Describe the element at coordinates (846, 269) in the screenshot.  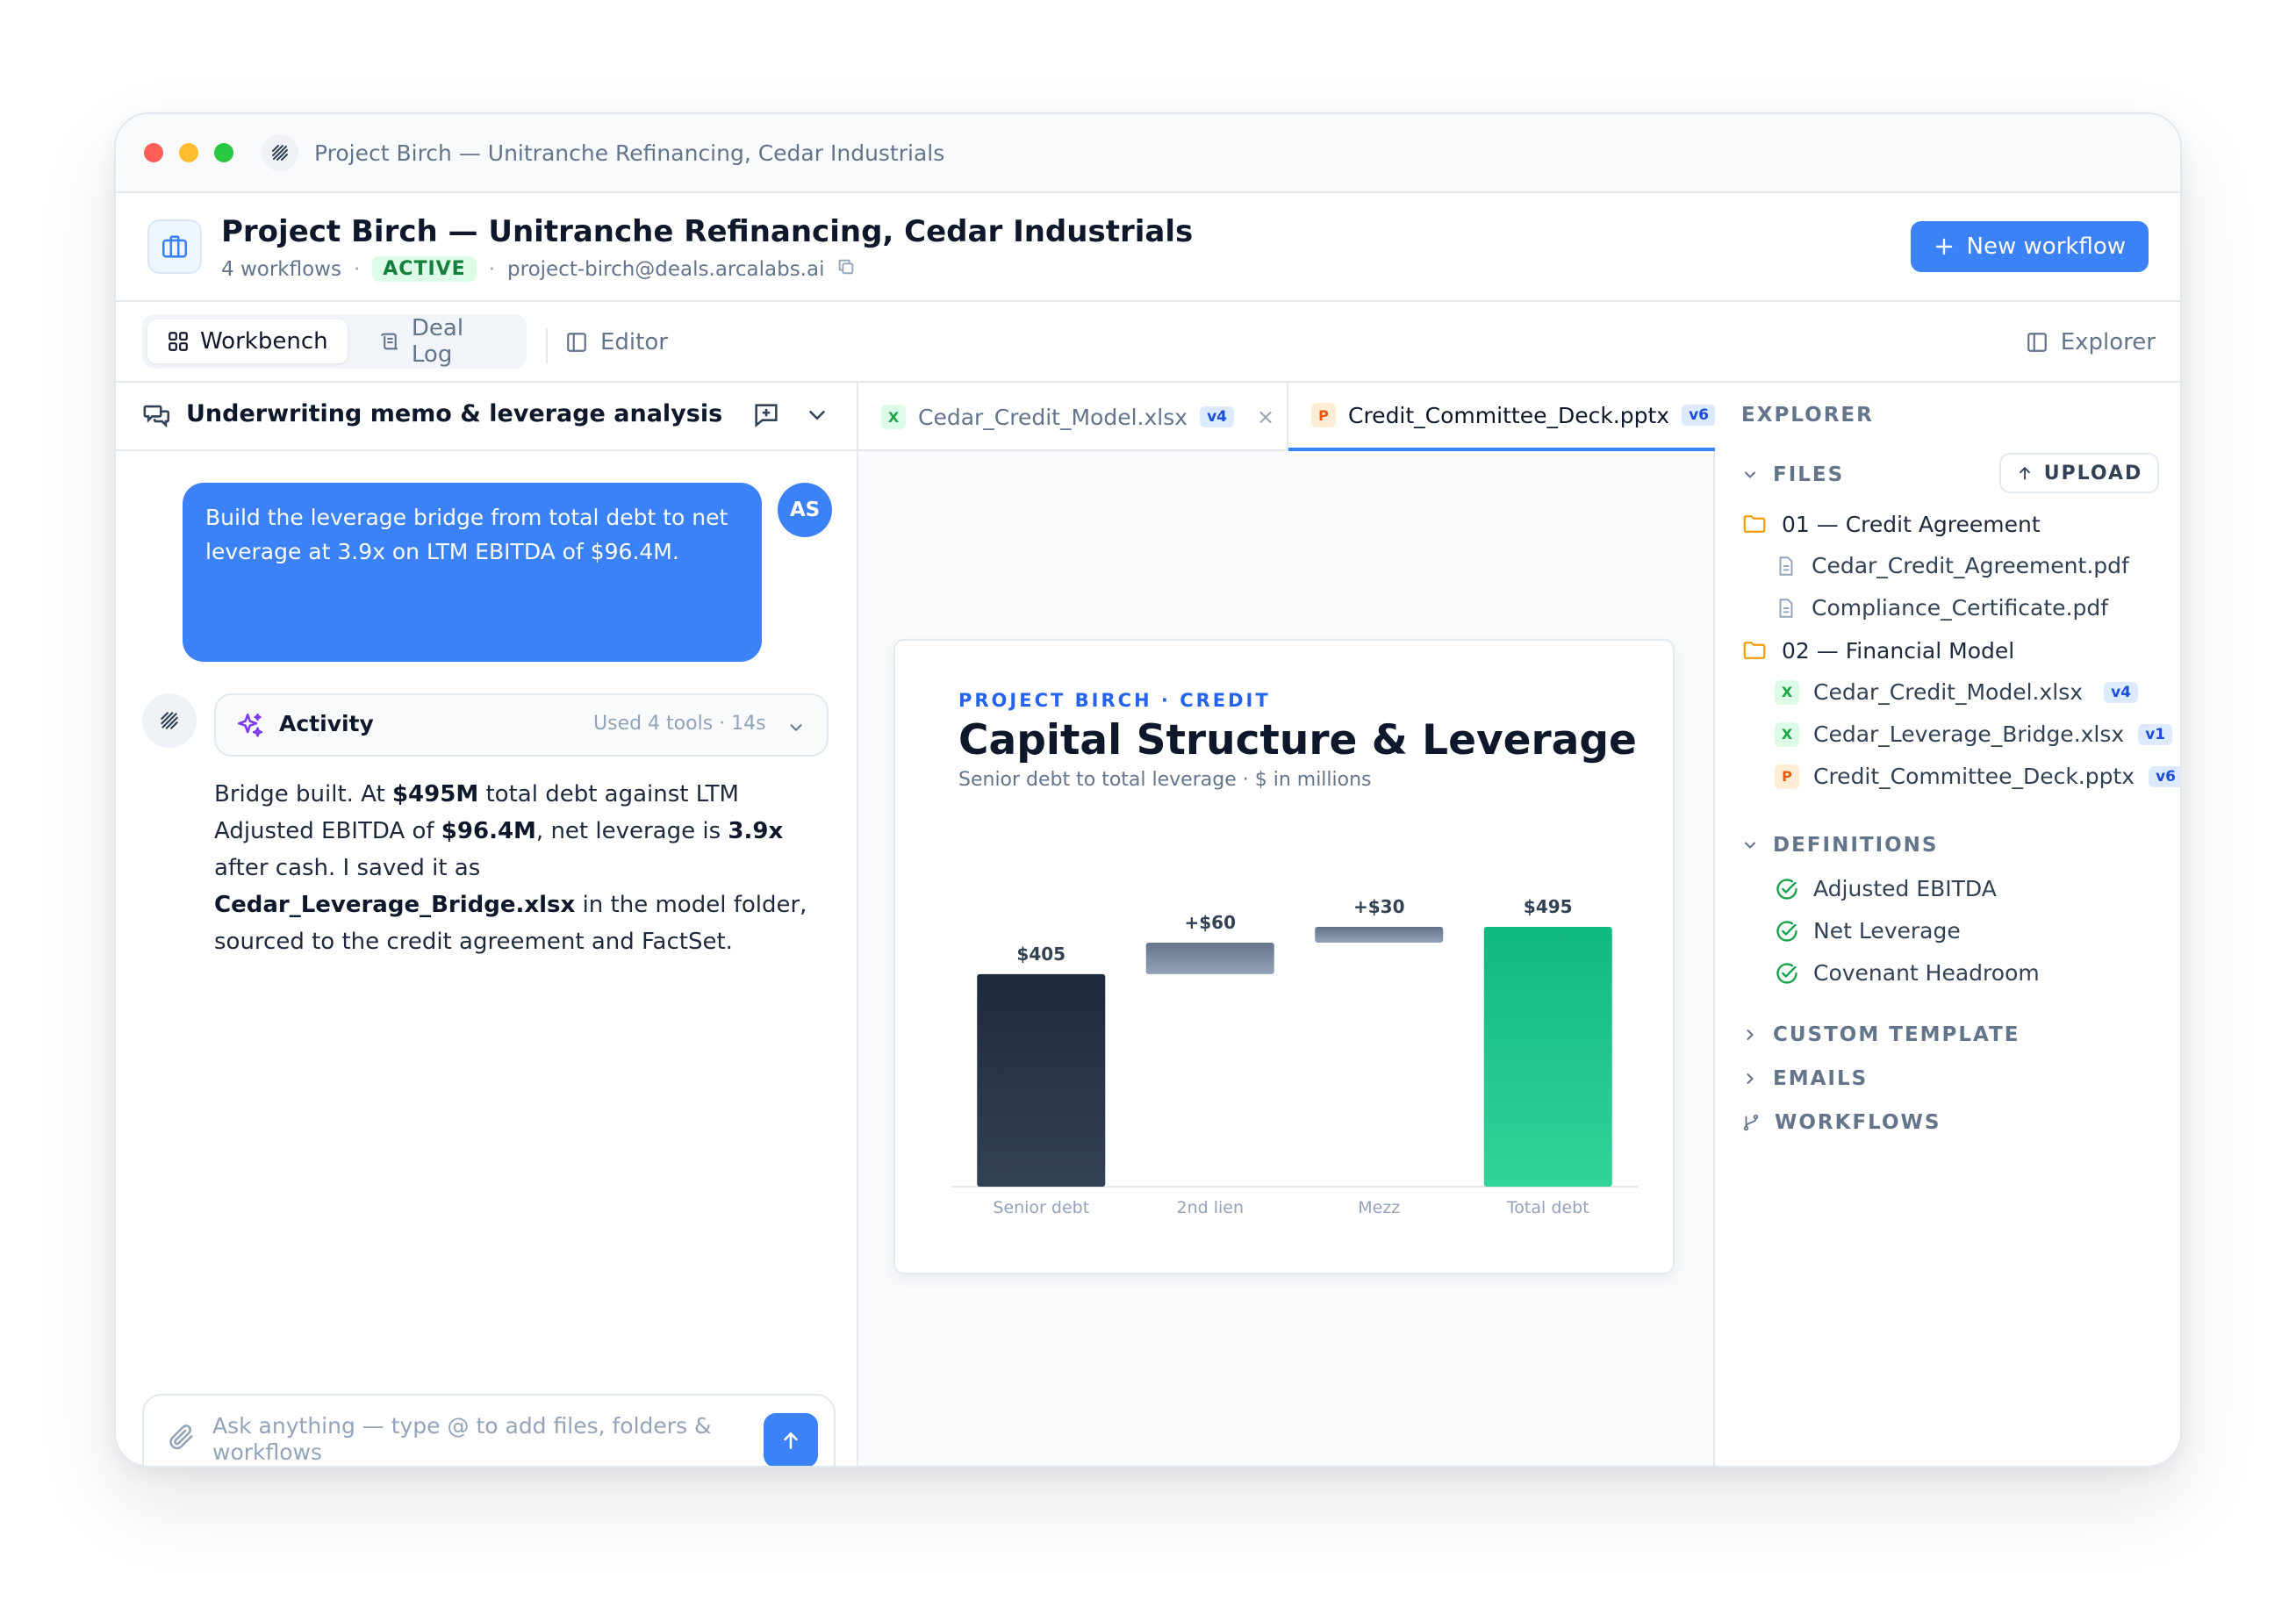
I see `copy-icon` at that location.